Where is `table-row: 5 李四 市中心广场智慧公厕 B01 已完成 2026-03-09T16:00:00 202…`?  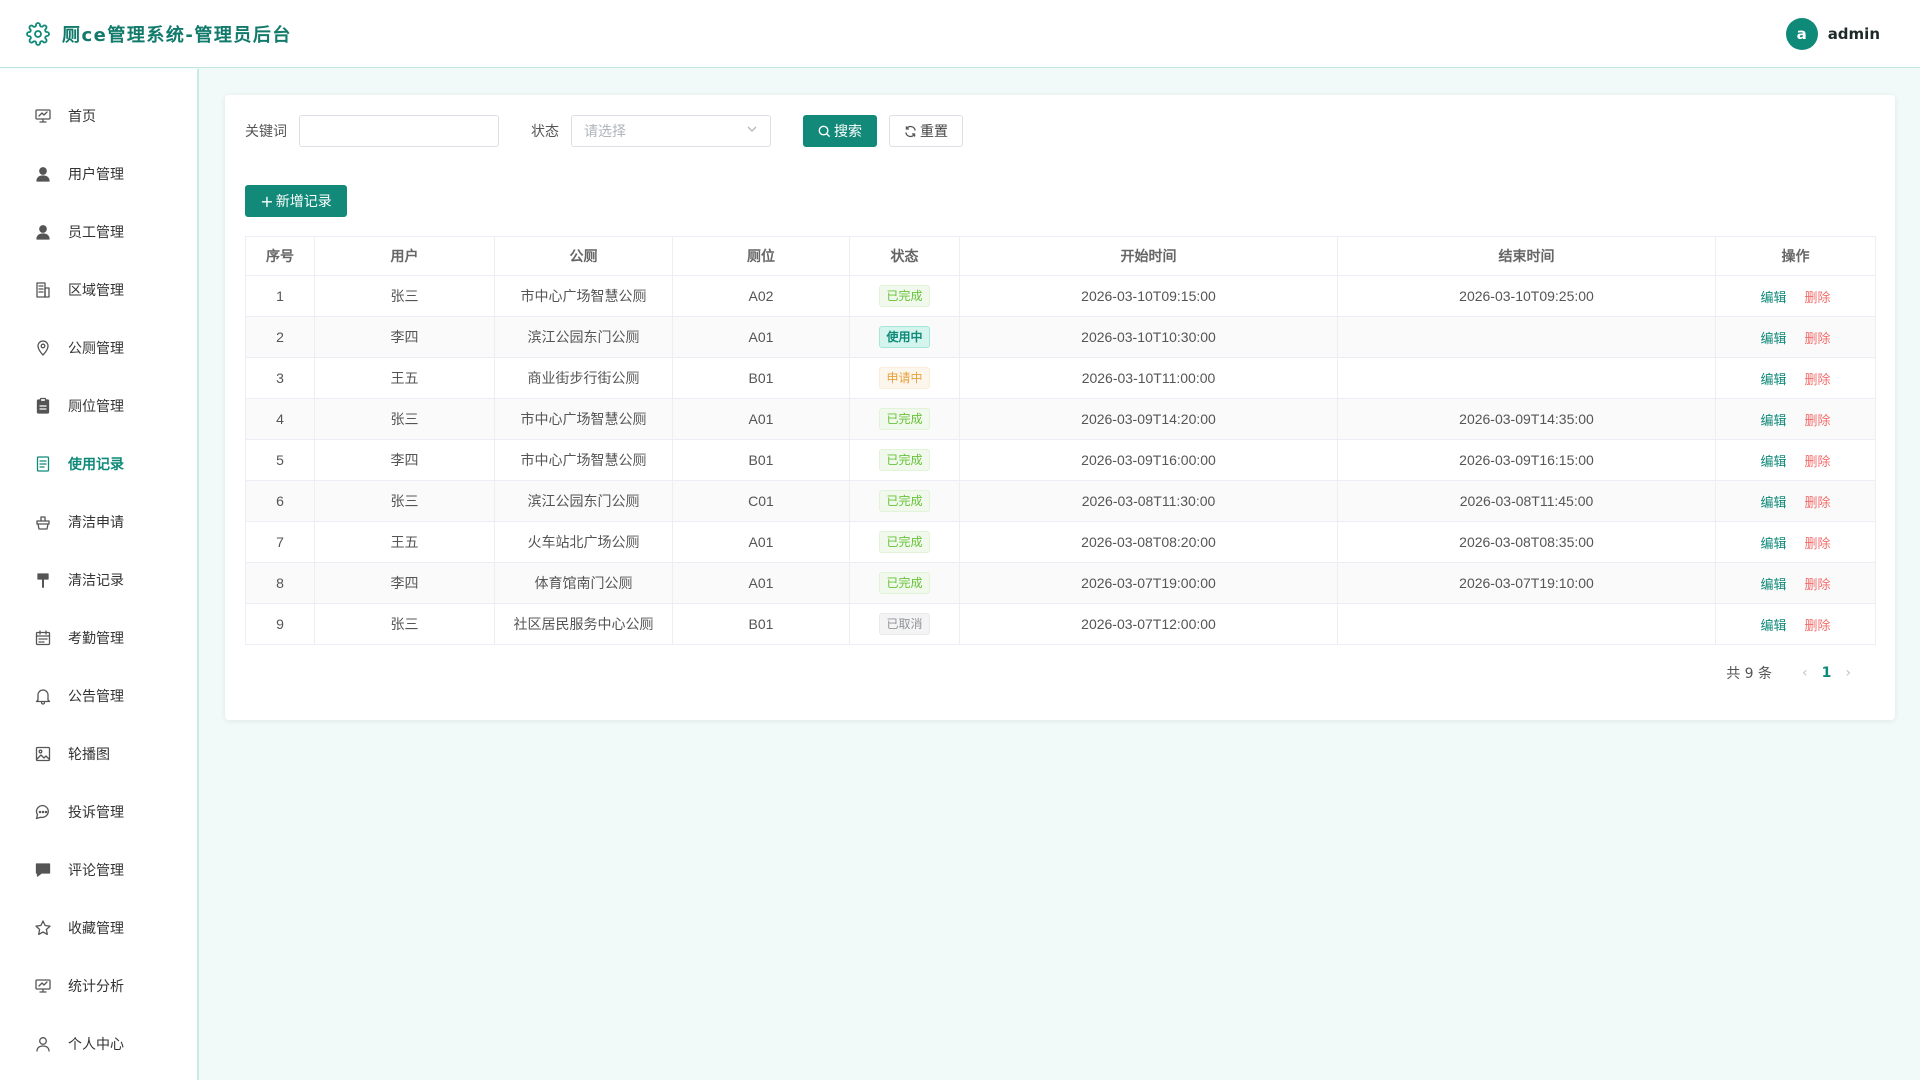
table-row: 5 李四 市中心广场智慧公厕 B01 已完成 2026-03-09T16:00:00 202… is located at coordinates (1060, 460).